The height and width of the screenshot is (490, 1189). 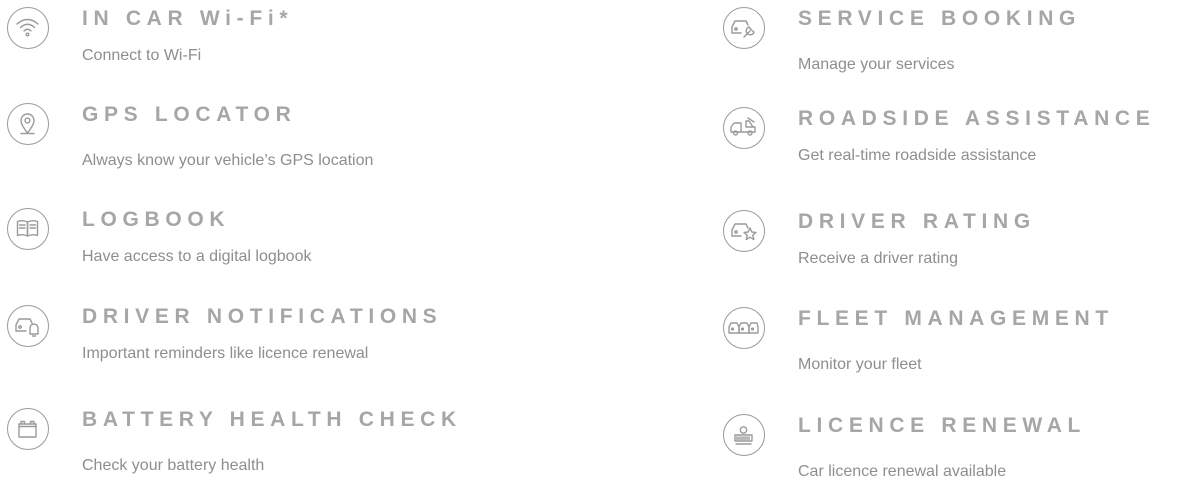 I want to click on feature-description: Receive a driver rating, so click(x=878, y=258).